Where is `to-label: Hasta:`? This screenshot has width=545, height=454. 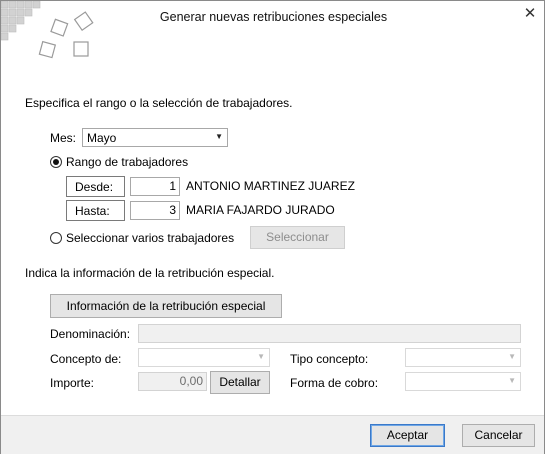
to-label: Hasta: is located at coordinates (92, 211).